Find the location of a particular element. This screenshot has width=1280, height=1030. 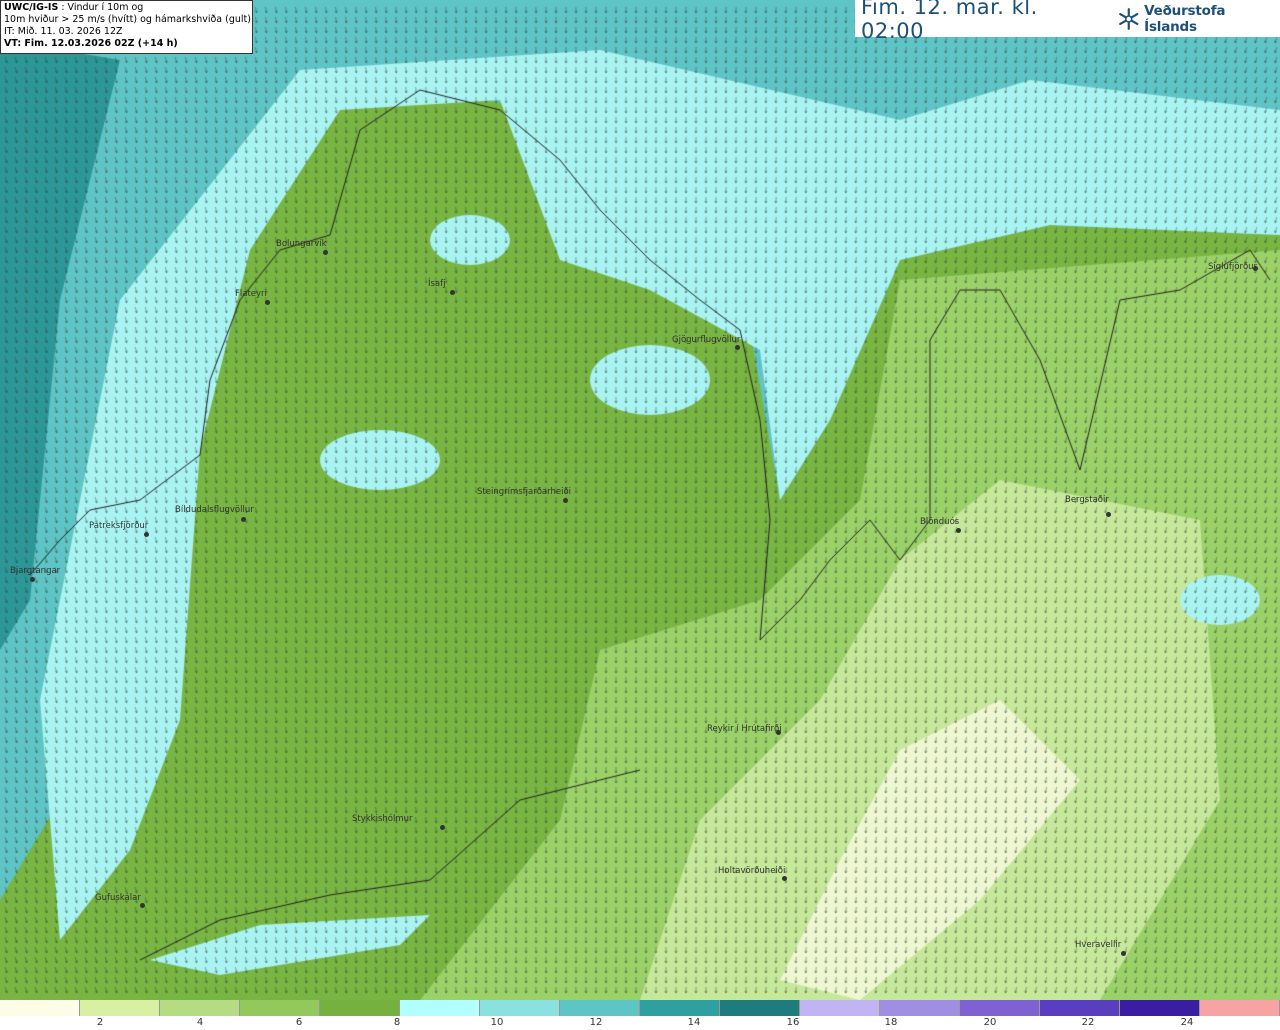

place-label-steingrimsfjardarheidi: Steingrímsfjarðarheiði is located at coordinates (524, 492).